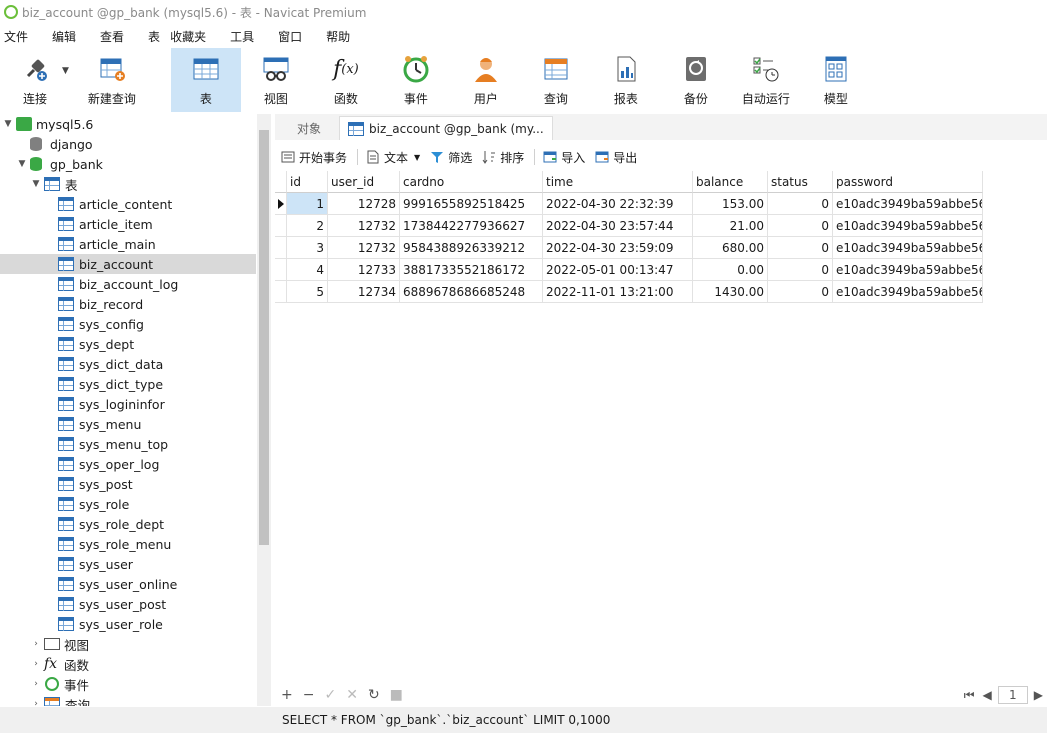 Image resolution: width=1047 pixels, height=733 pixels. Describe the element at coordinates (486, 80) in the screenshot. I see `user-button: 用户` at that location.